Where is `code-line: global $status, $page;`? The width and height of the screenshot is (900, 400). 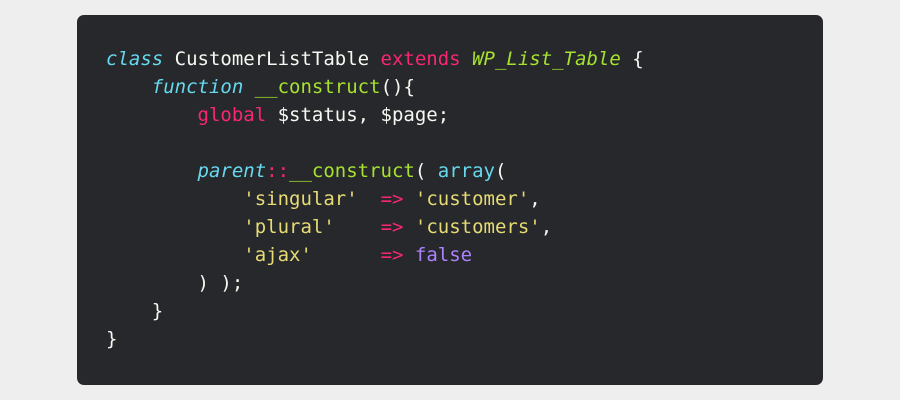
code-line: global $status, $page; is located at coordinates (375, 115).